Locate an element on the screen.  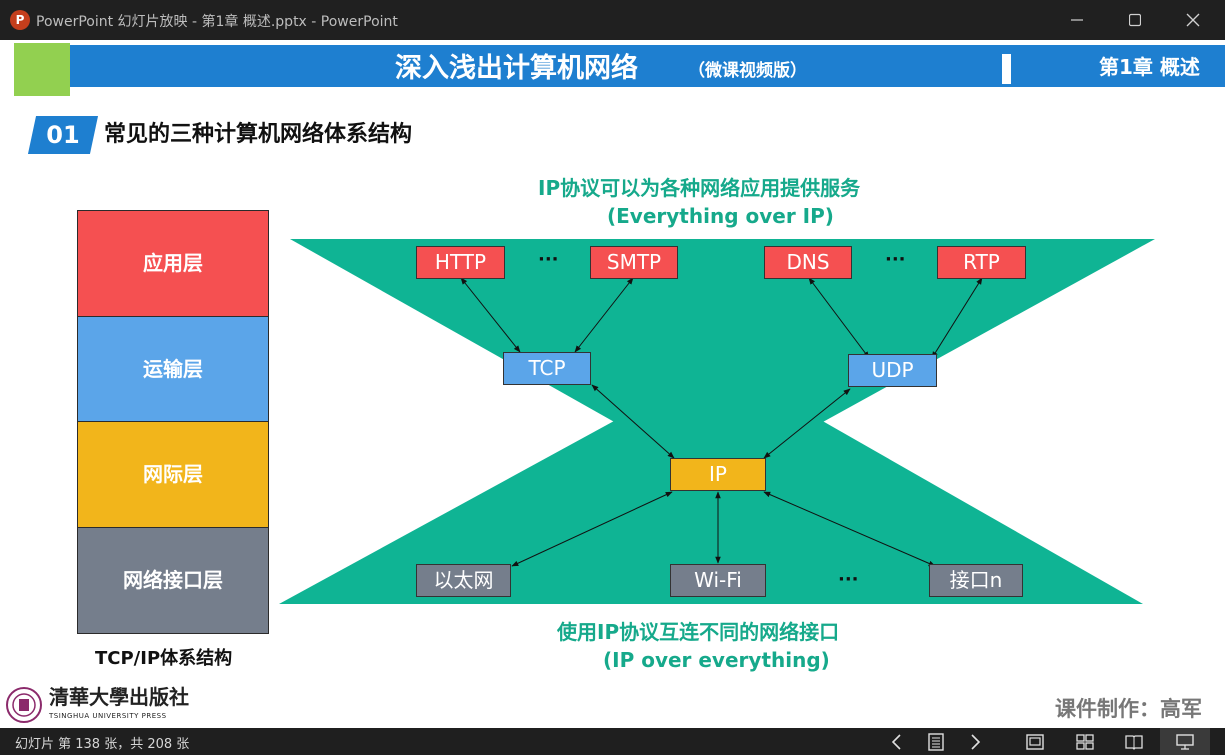
slideshow-icon is located at coordinates (1185, 742).